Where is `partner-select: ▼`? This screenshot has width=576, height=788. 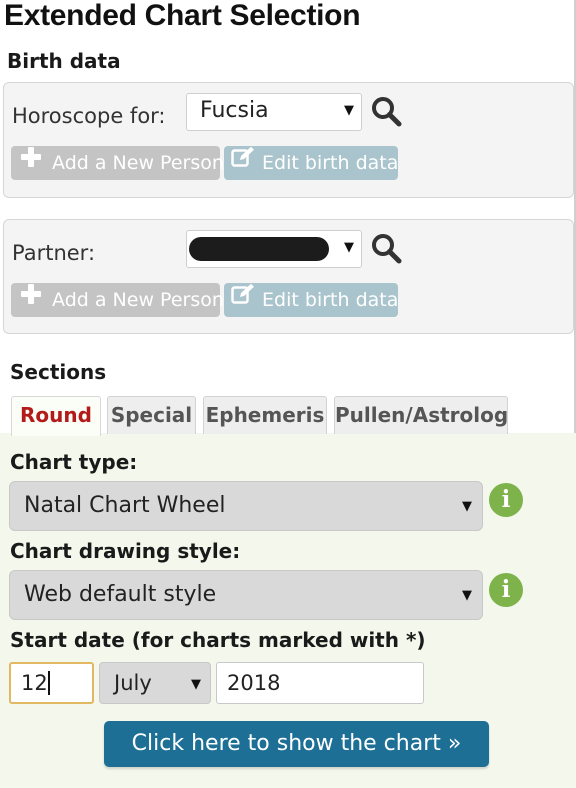
partner-select: ▼ is located at coordinates (274, 249).